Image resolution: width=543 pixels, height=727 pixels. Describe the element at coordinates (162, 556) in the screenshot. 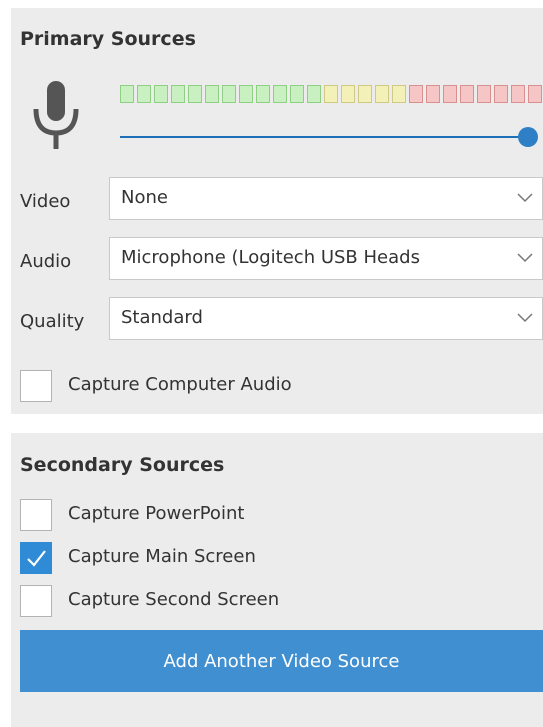

I see `capture-main-screen-label: Capture Main Screen` at that location.